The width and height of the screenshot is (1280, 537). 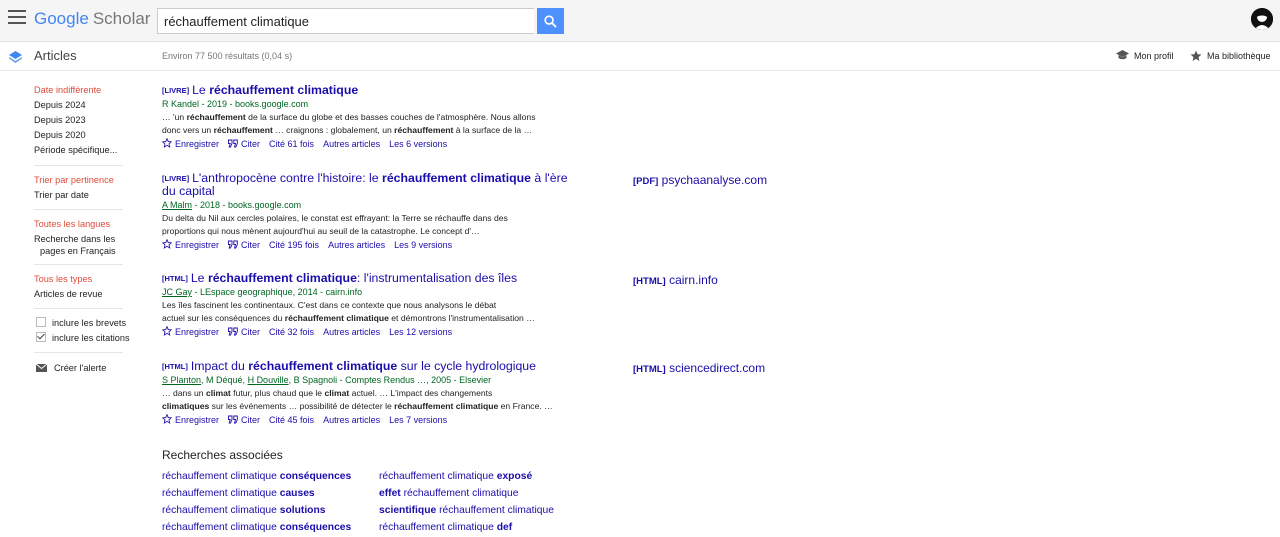 I want to click on type-all: Tous les types, so click(x=63, y=279).